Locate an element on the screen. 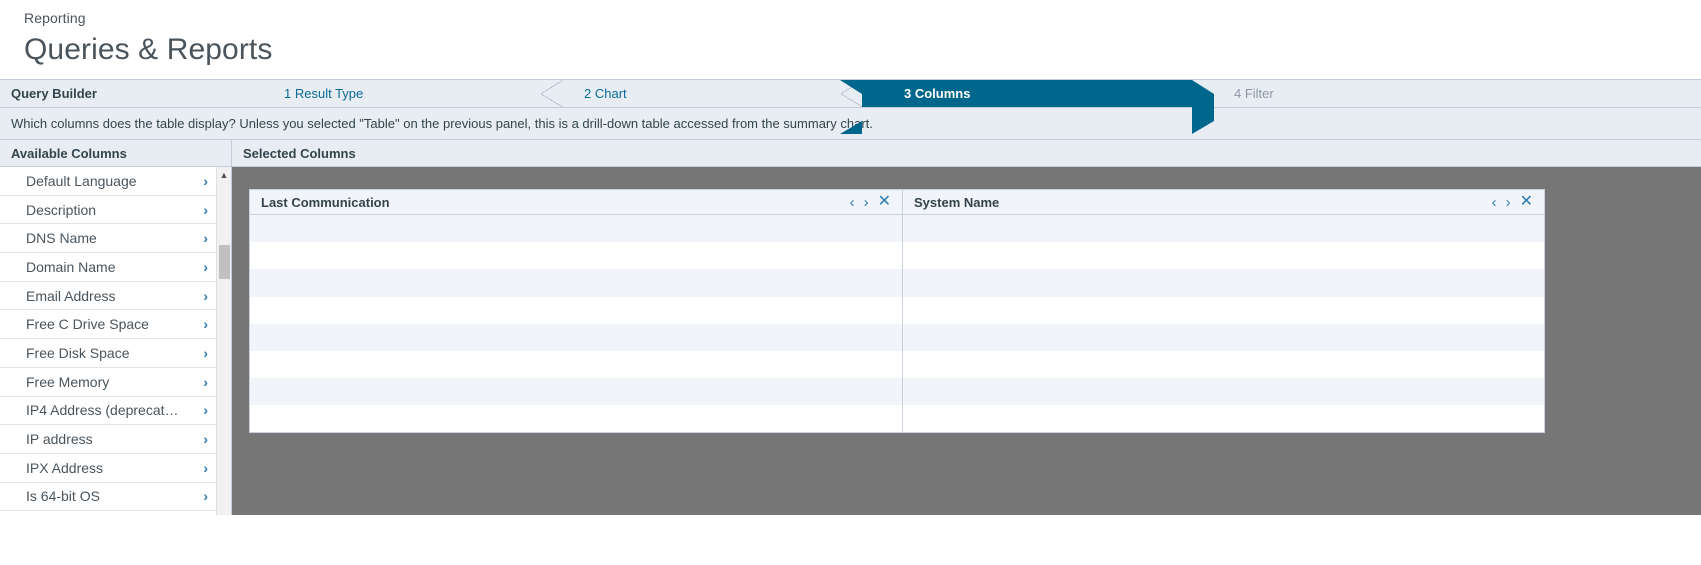 The width and height of the screenshot is (1701, 565). available-column-item: DNS Name › is located at coordinates (108, 239).